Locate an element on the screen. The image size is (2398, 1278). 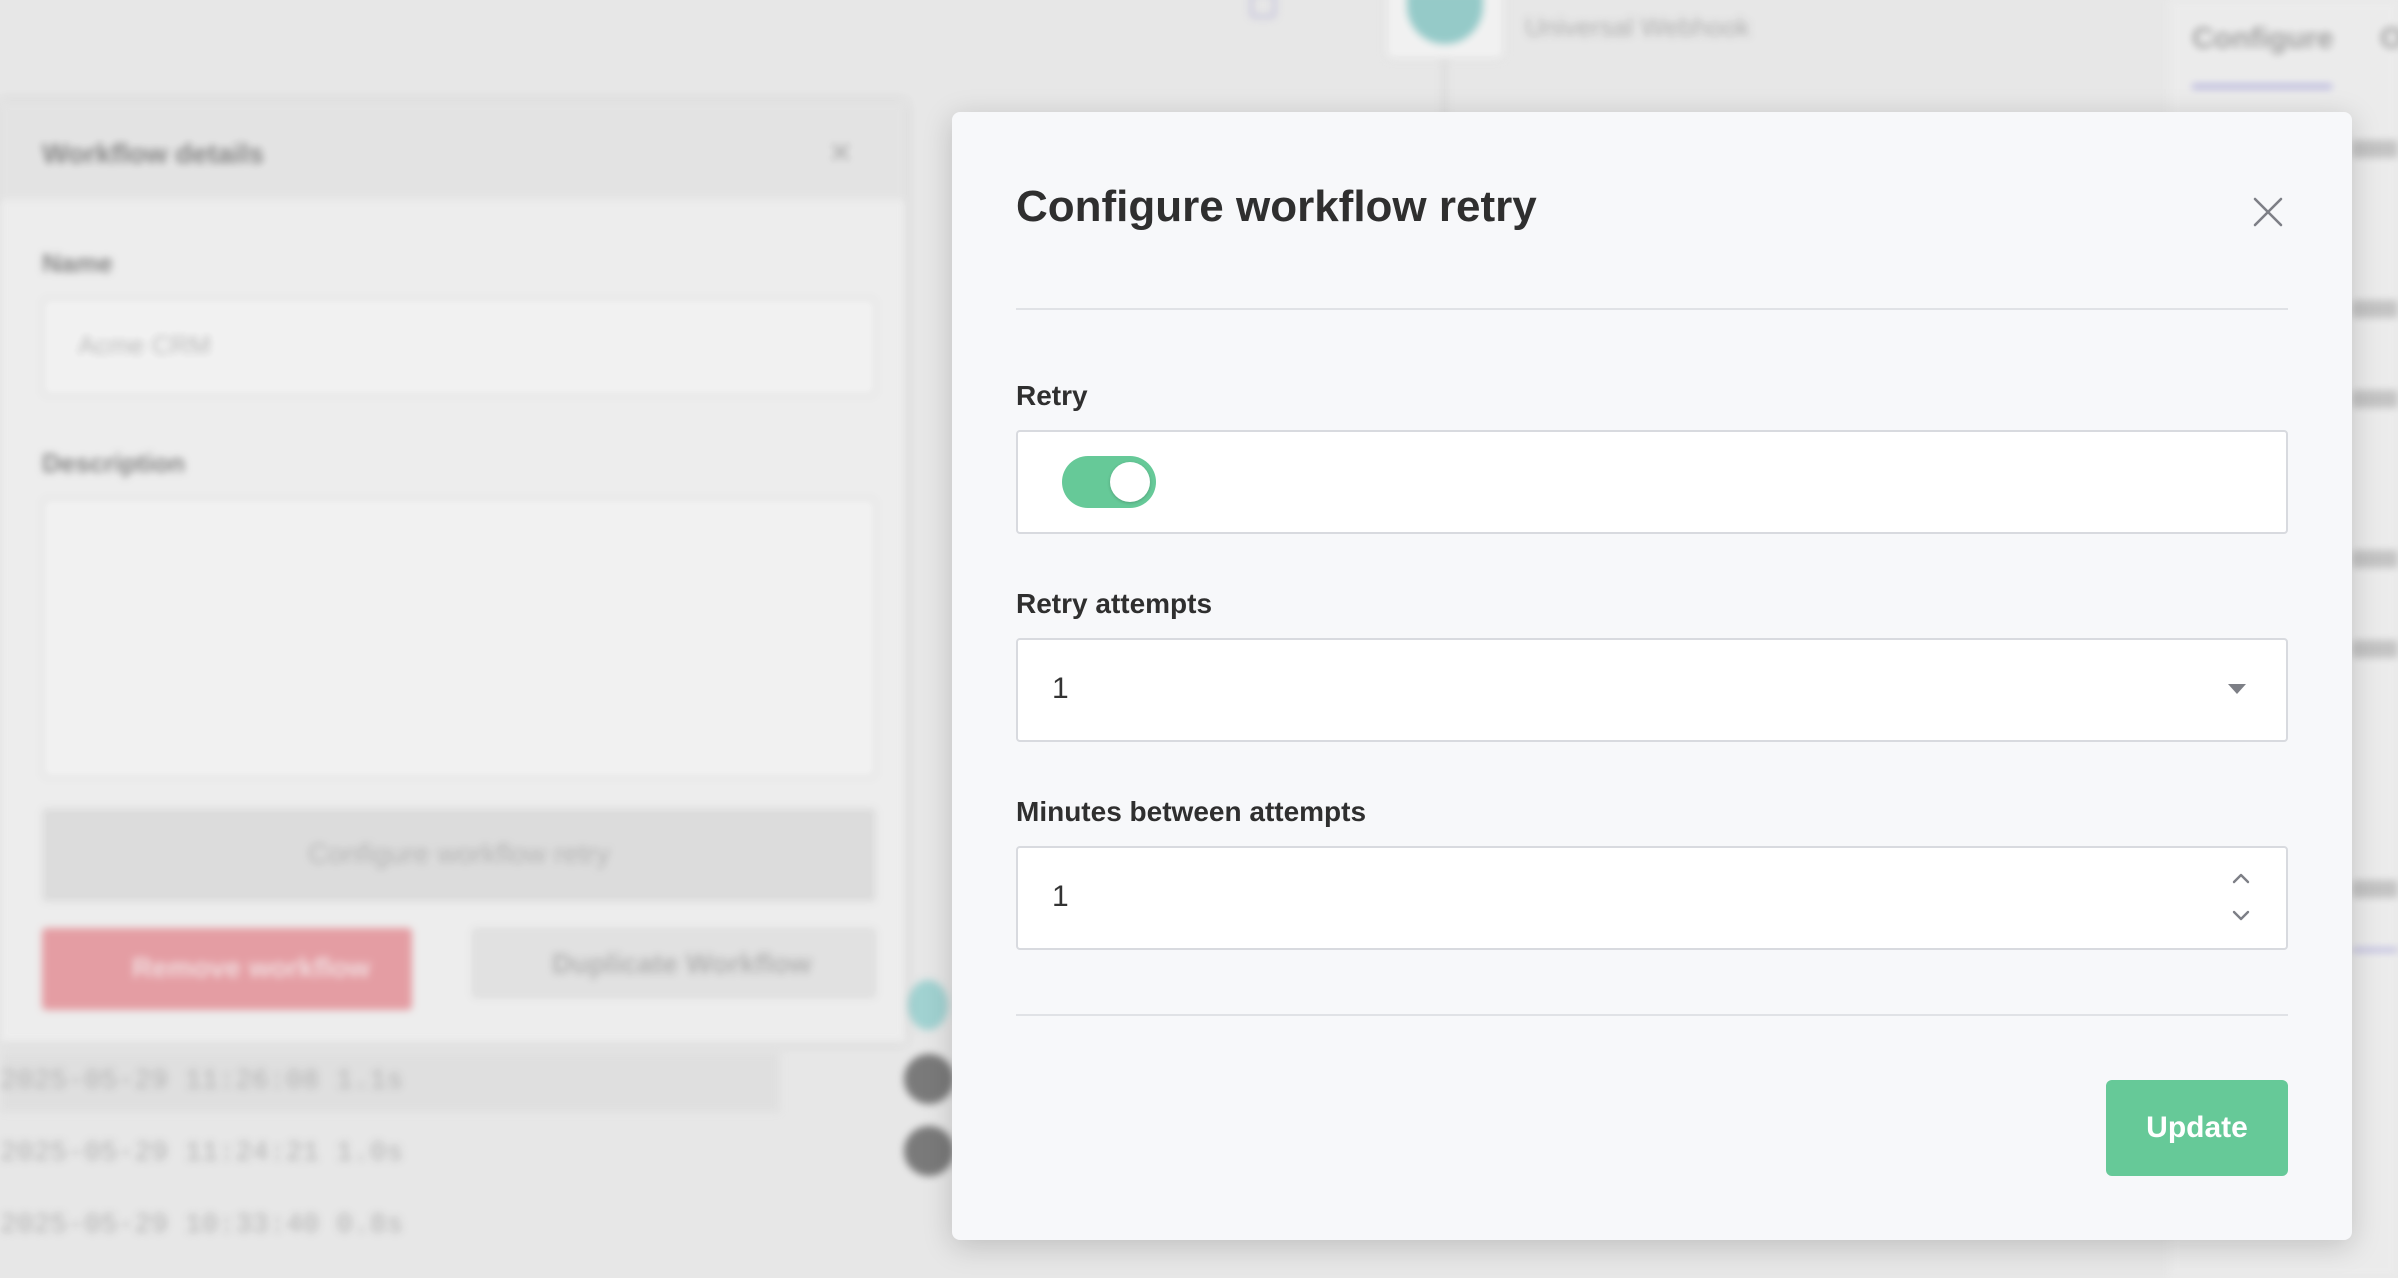
chevron-up-icon is located at coordinates (2241, 878).